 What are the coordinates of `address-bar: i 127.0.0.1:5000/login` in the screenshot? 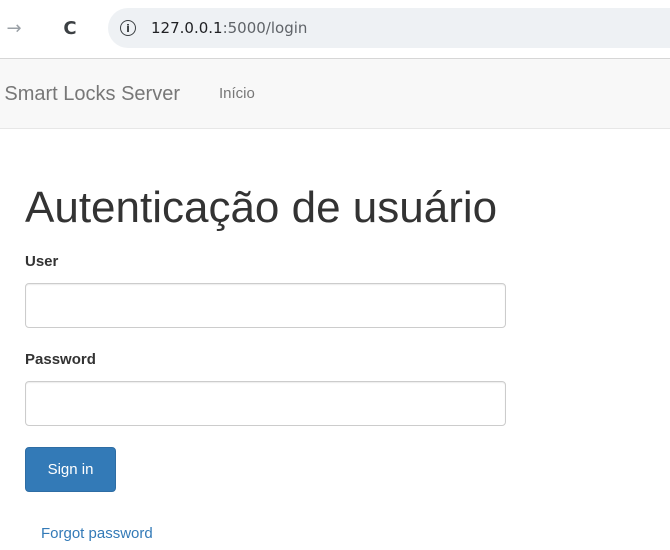 It's located at (389, 28).